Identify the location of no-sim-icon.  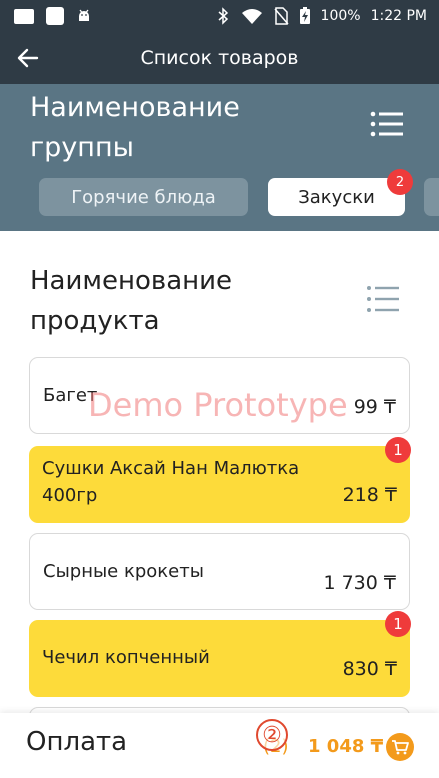
(281, 16).